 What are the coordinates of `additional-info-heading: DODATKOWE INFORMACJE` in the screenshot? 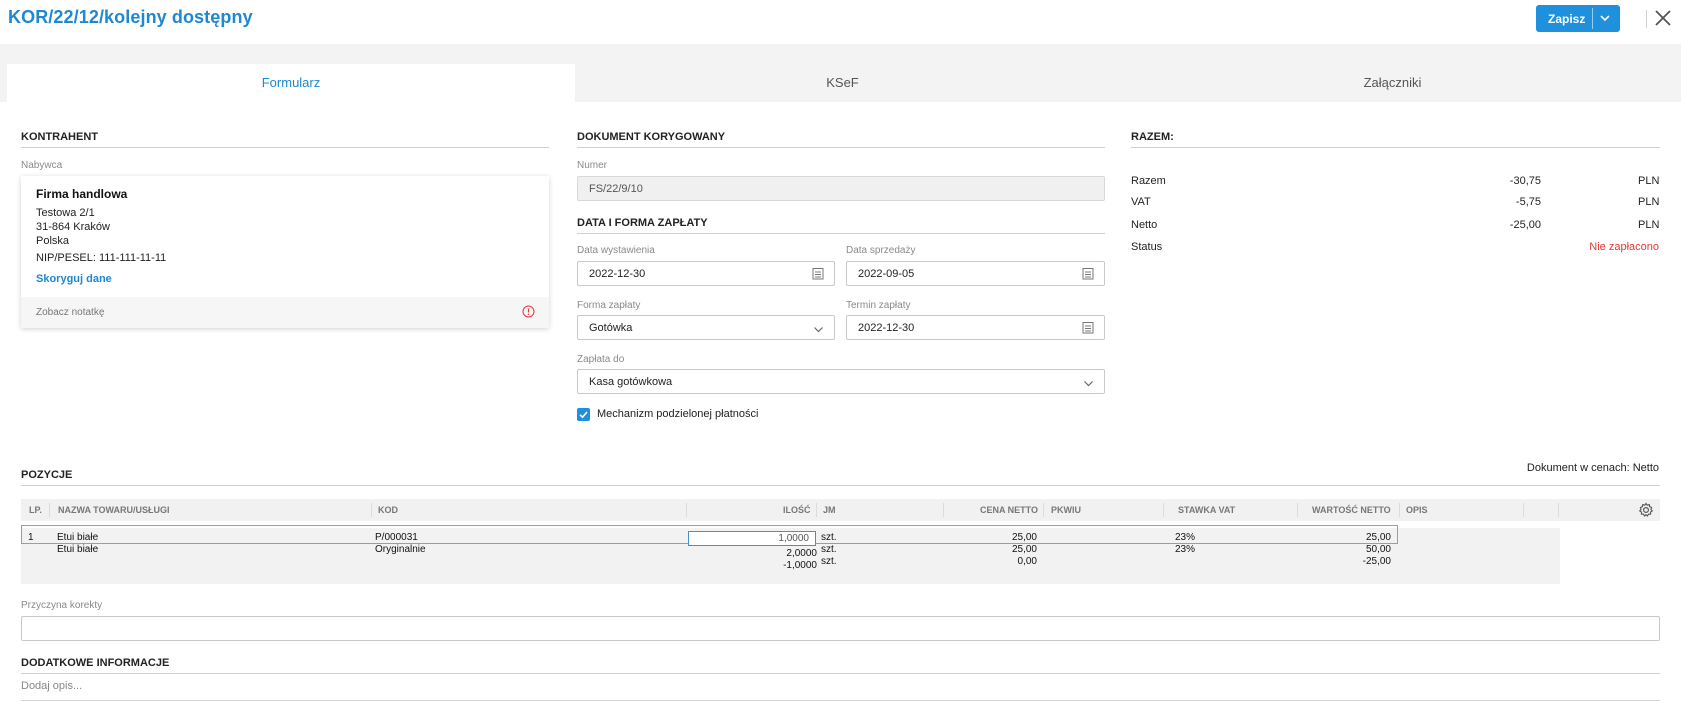 It's located at (840, 665).